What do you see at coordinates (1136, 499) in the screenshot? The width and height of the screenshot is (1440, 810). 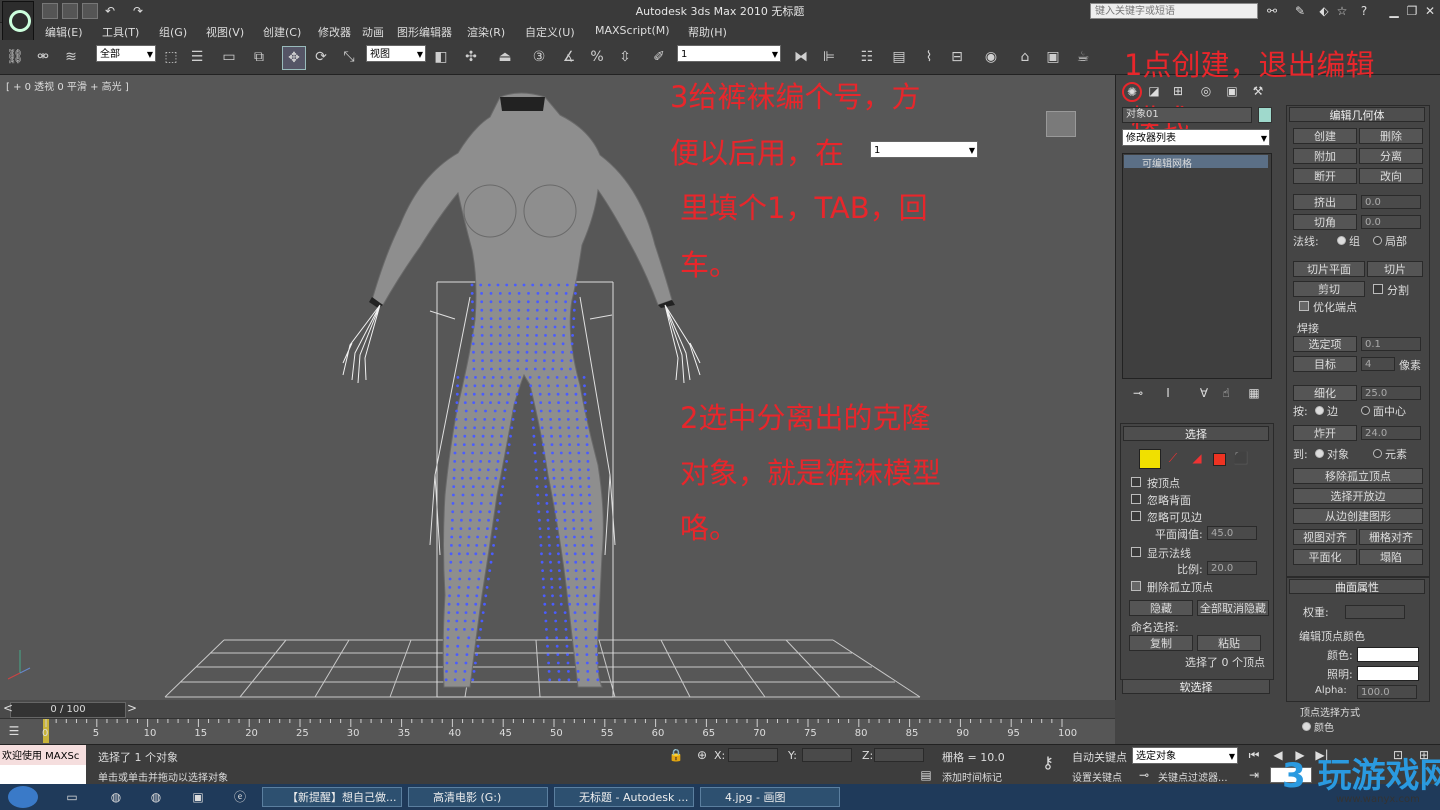 I see `ignore-backfacing-checkbox` at bounding box center [1136, 499].